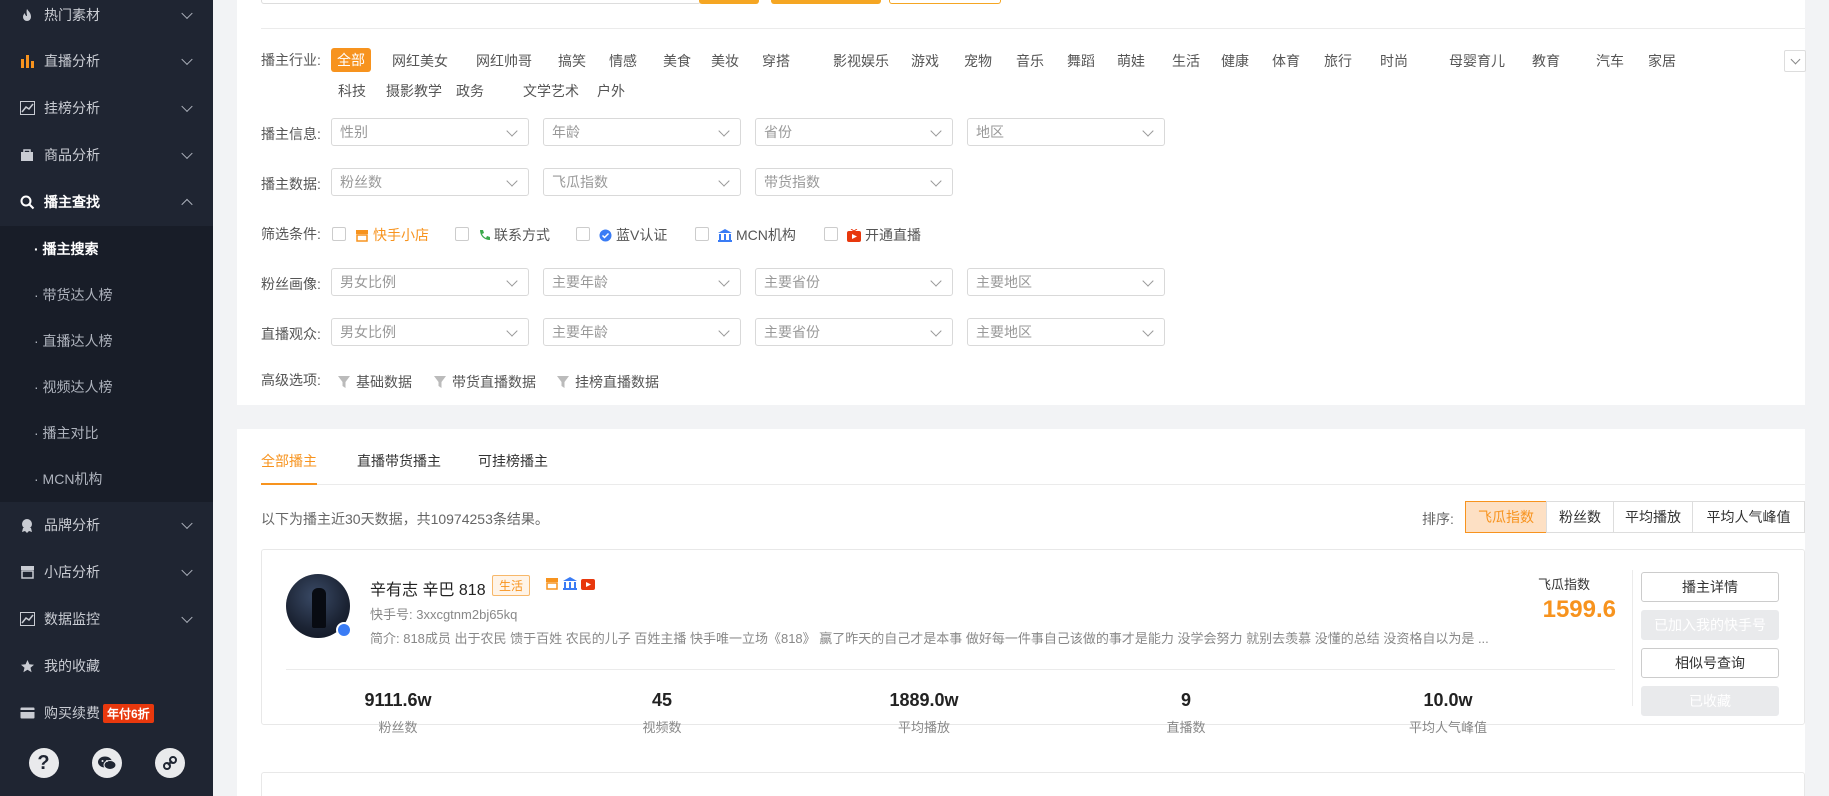 This screenshot has width=1829, height=796. I want to click on live-tv-icon, so click(588, 584).